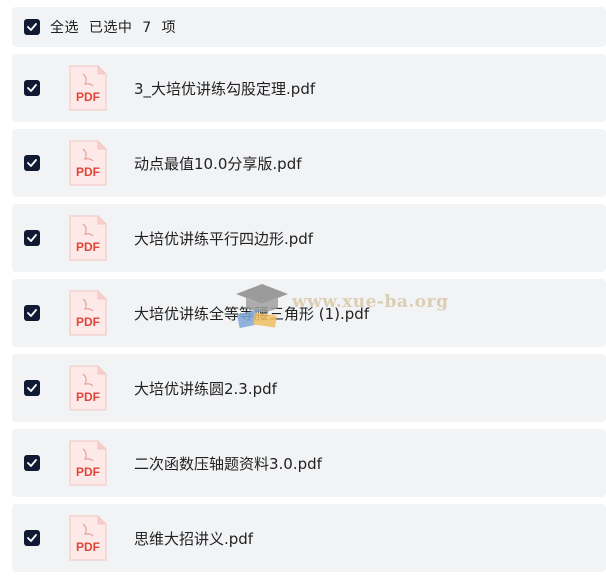 Image resolution: width=606 pixels, height=578 pixels. I want to click on file-row: PDF 大培优讲练全等等腰三角形 (1).pdf, so click(309, 313).